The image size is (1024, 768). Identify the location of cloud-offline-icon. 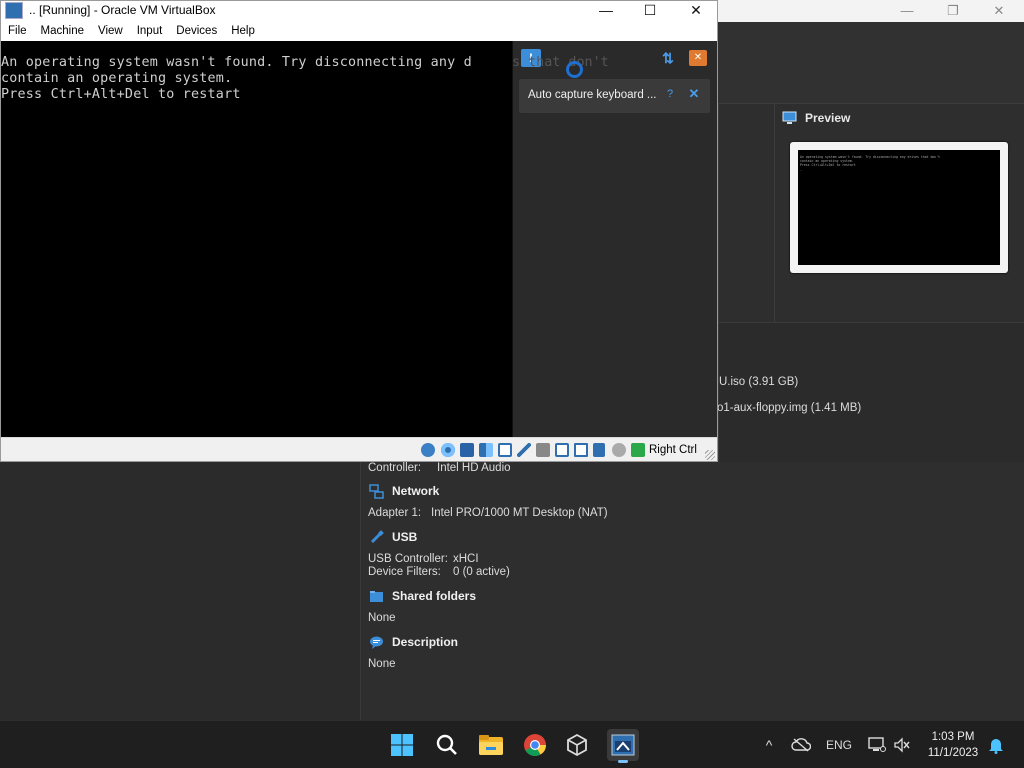
(801, 745).